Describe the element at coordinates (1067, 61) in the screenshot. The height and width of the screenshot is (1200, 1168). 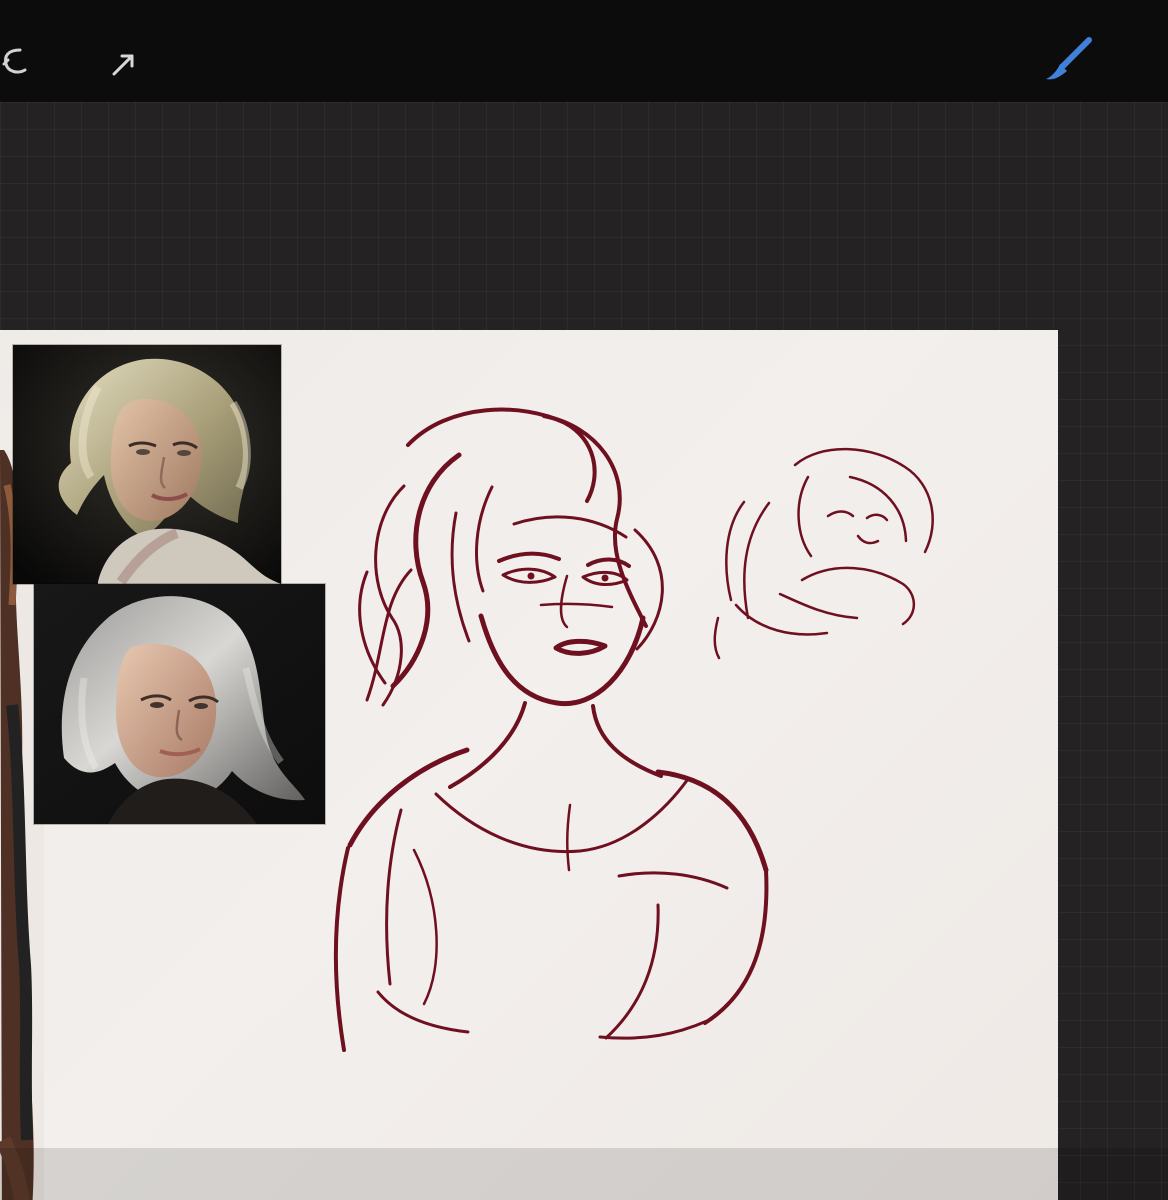
I see `brush-icon` at that location.